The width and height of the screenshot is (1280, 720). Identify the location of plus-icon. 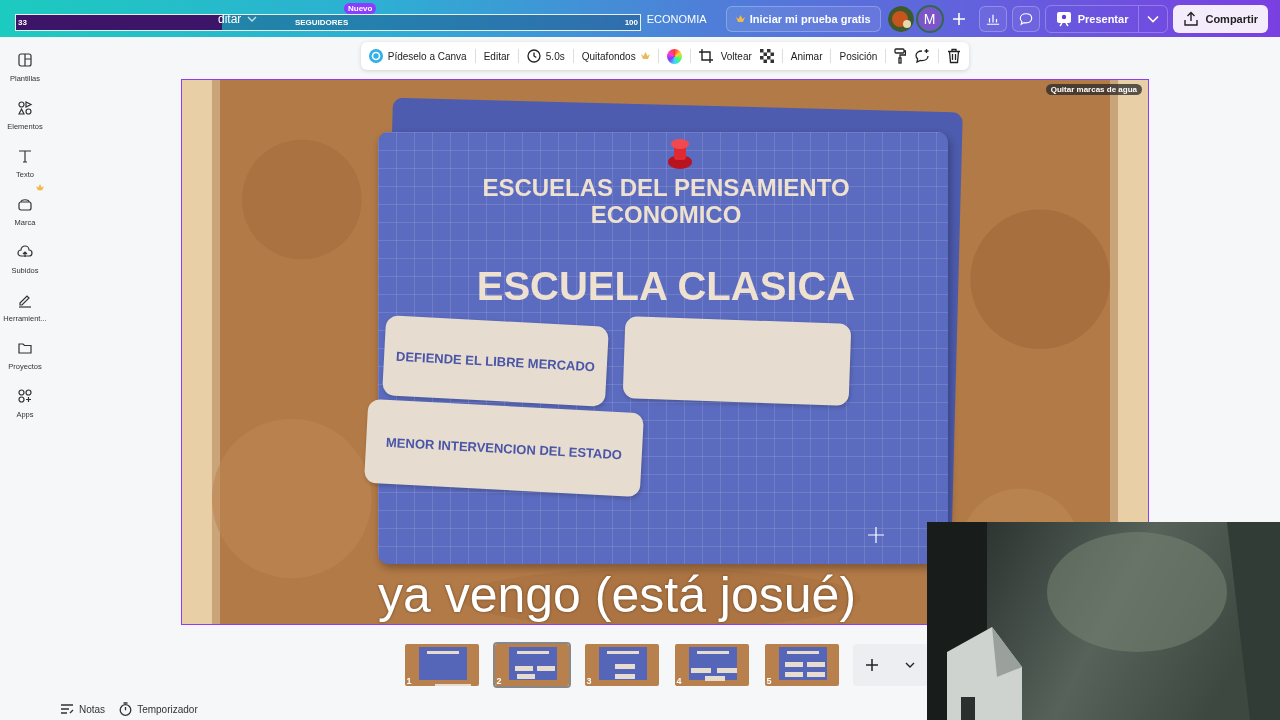
(872, 665).